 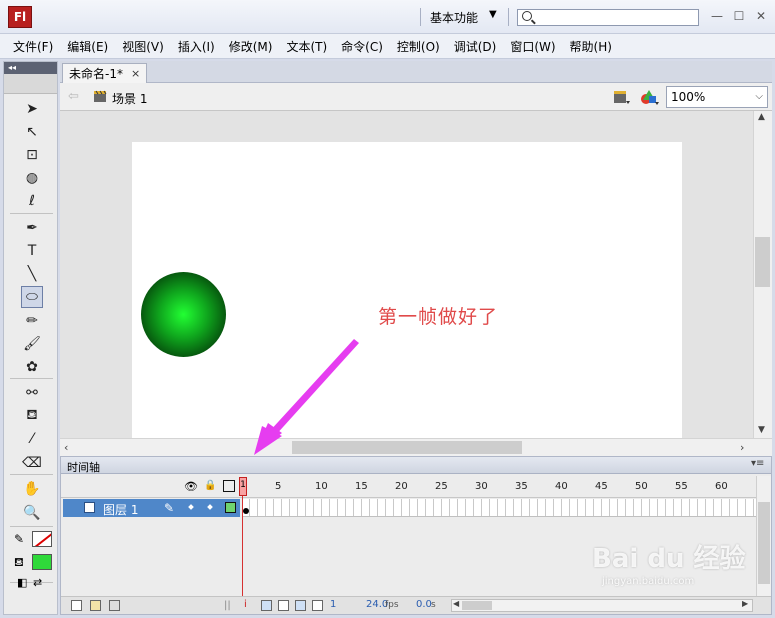 What do you see at coordinates (242, 546) in the screenshot?
I see `playhead-line` at bounding box center [242, 546].